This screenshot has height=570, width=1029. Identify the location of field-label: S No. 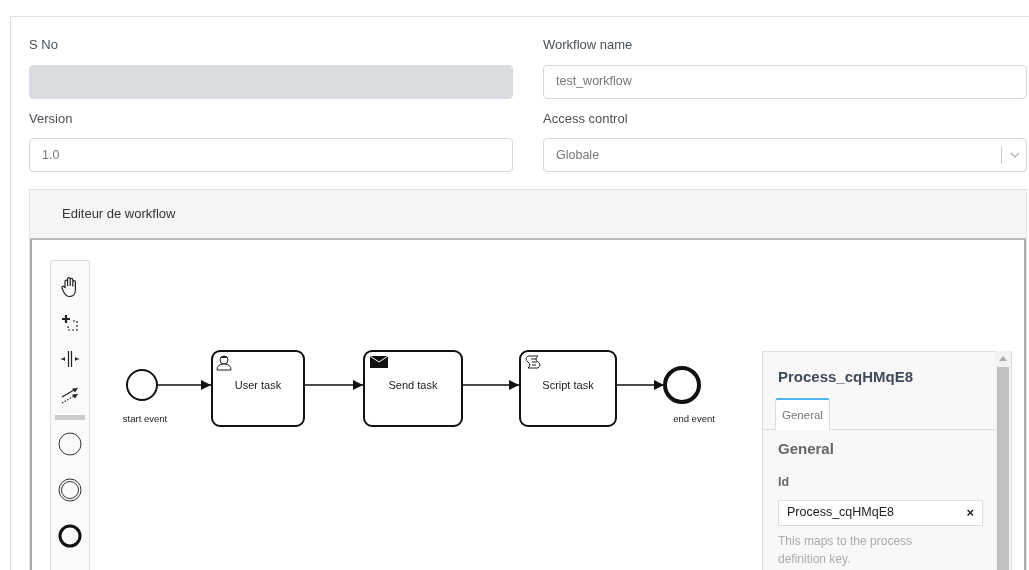
(43, 45).